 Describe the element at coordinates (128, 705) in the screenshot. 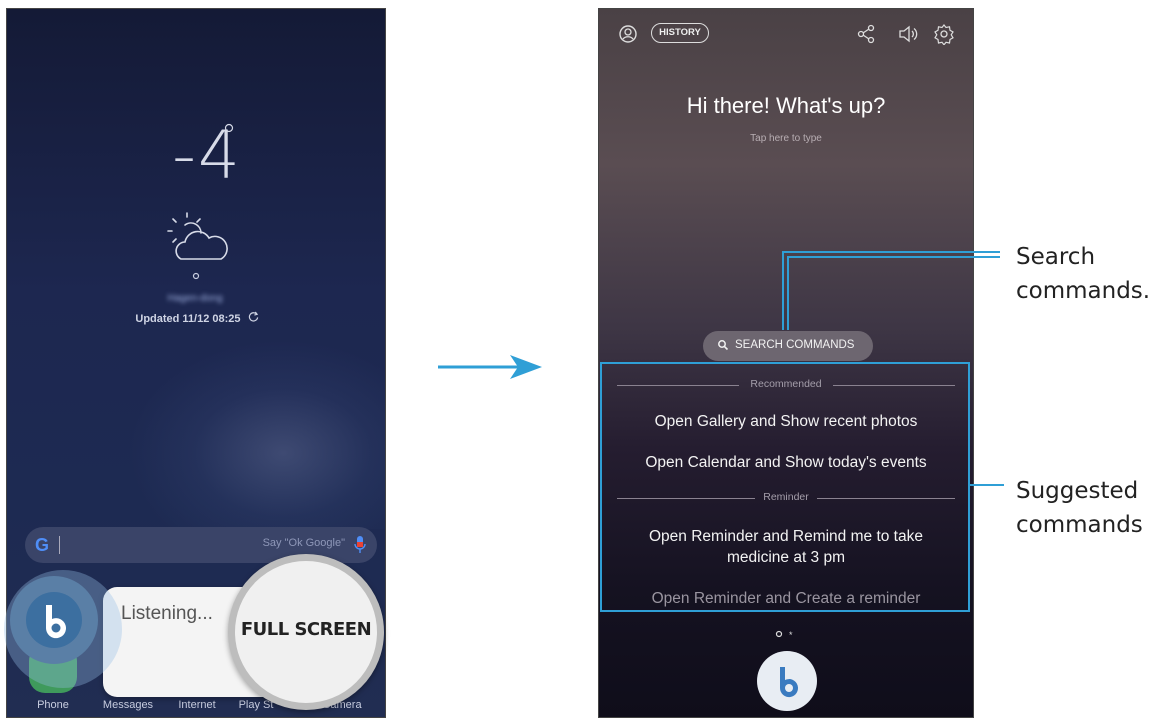

I see `dock-label-messages: Messages` at that location.